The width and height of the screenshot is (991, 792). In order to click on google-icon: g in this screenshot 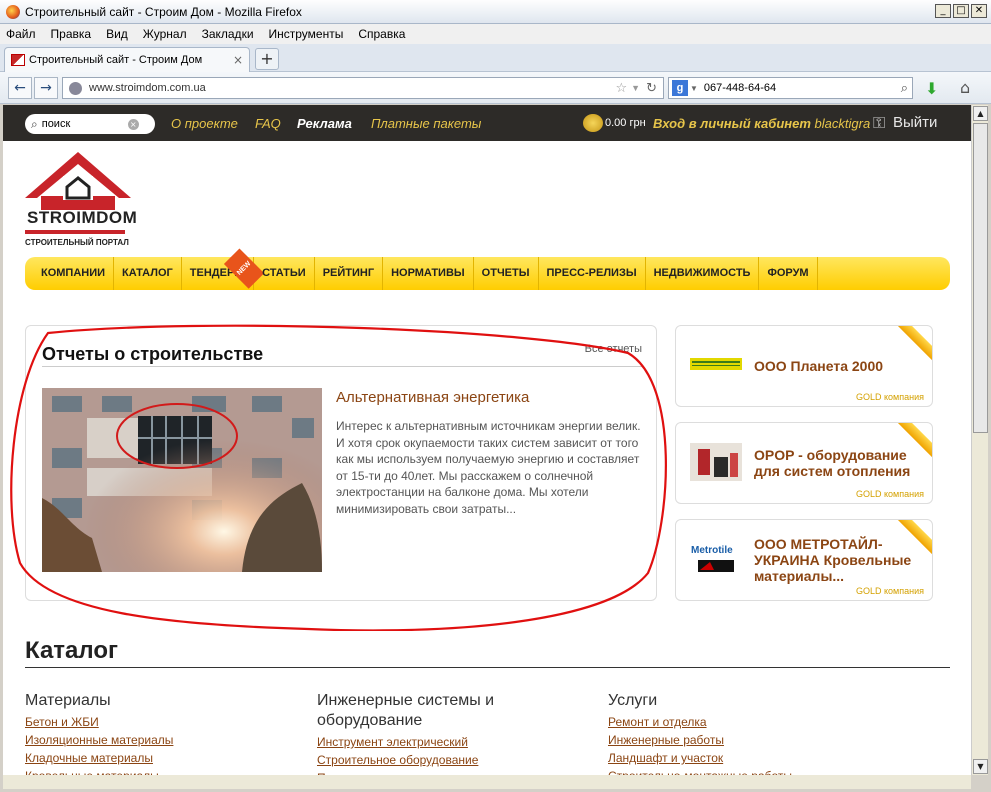, I will do `click(680, 88)`.